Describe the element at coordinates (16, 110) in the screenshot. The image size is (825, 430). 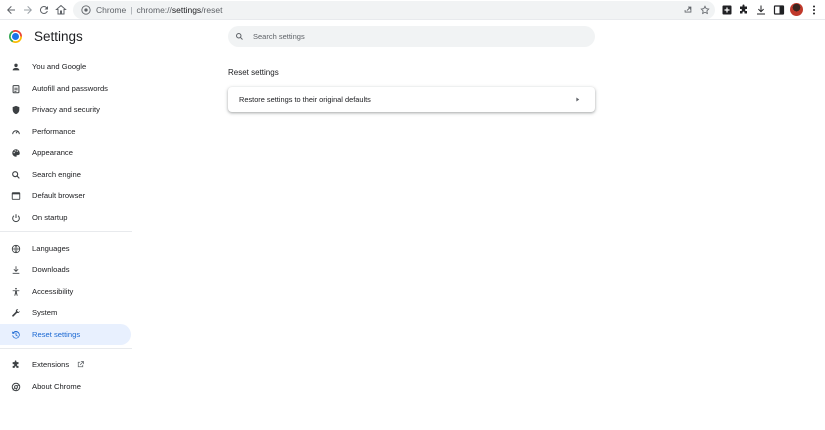
I see `shield-icon` at that location.